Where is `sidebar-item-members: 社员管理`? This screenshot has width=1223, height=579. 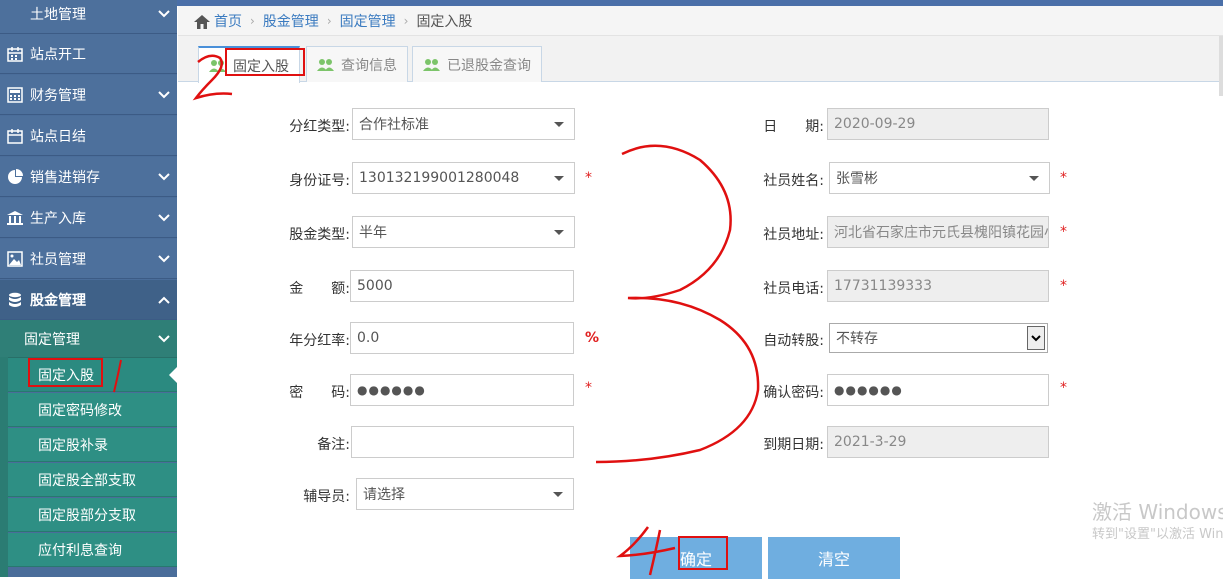
sidebar-item-members: 社员管理 is located at coordinates (88, 259).